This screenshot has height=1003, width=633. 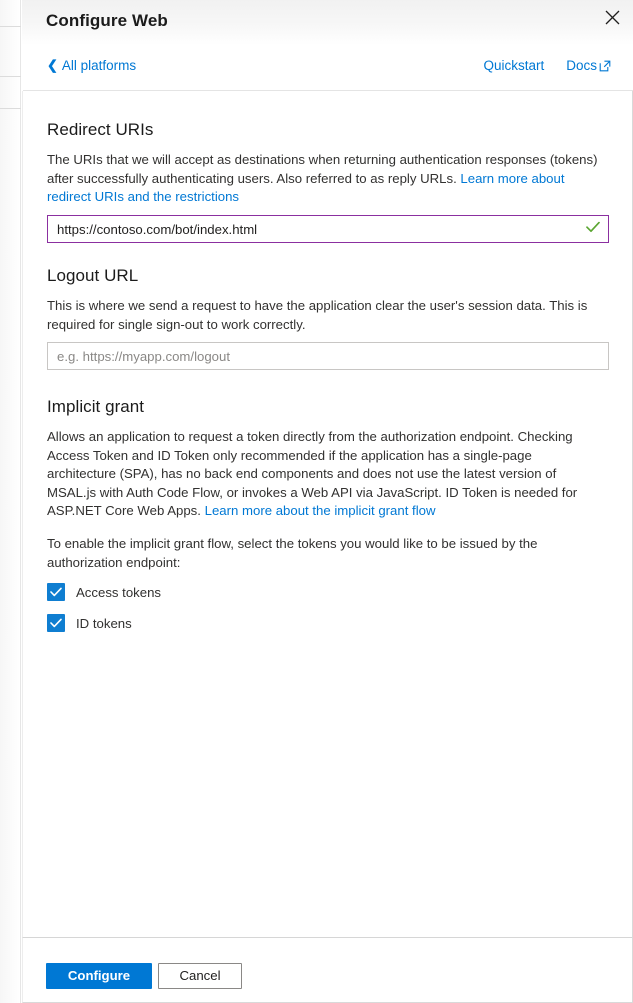 What do you see at coordinates (96, 406) in the screenshot?
I see `implicit-grant-heading: Implicit grant` at bounding box center [96, 406].